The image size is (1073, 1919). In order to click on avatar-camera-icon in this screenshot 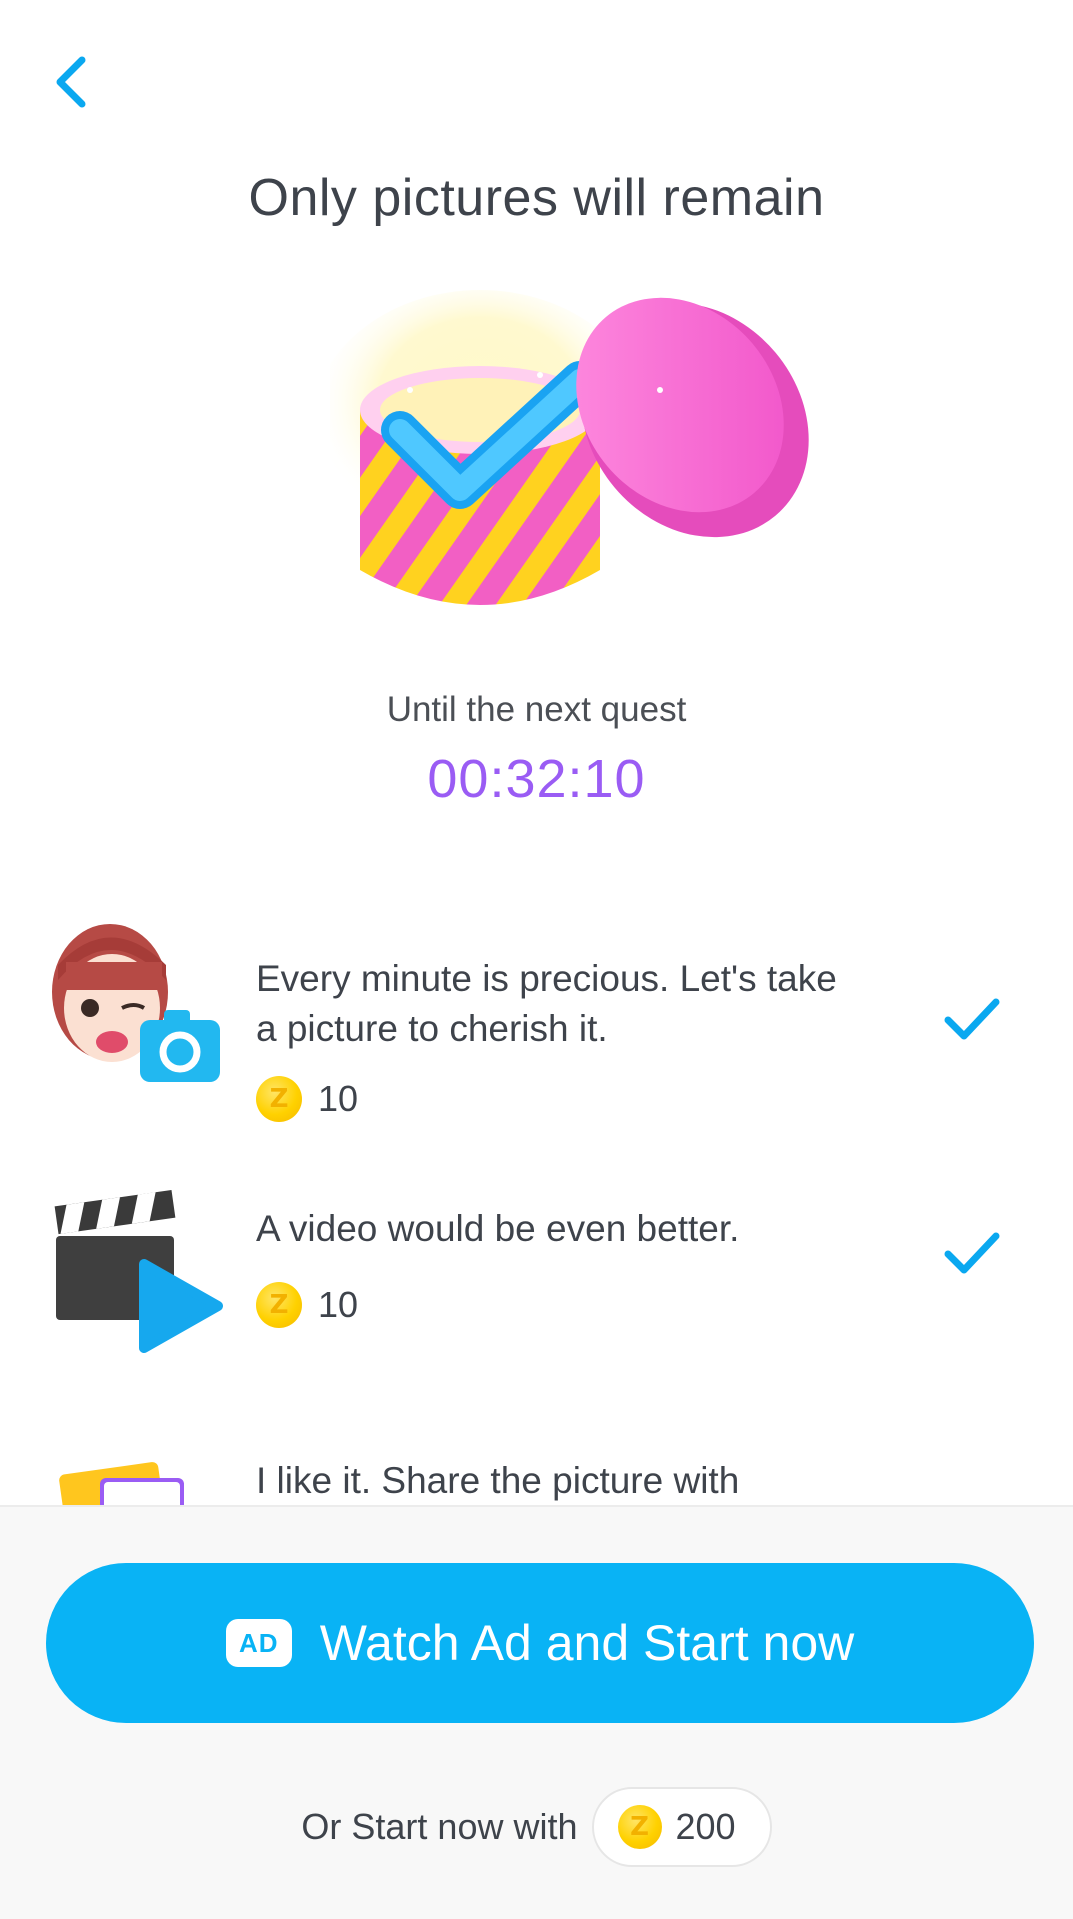, I will do `click(136, 998)`.